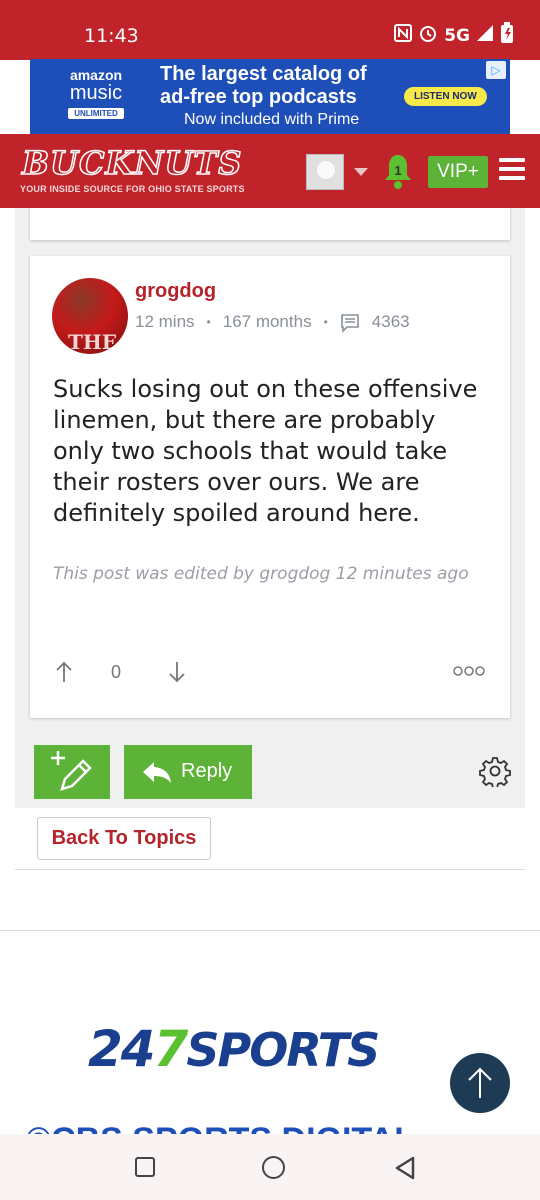 This screenshot has height=1200, width=540. What do you see at coordinates (512, 171) in the screenshot?
I see `hamburger-menu-icon` at bounding box center [512, 171].